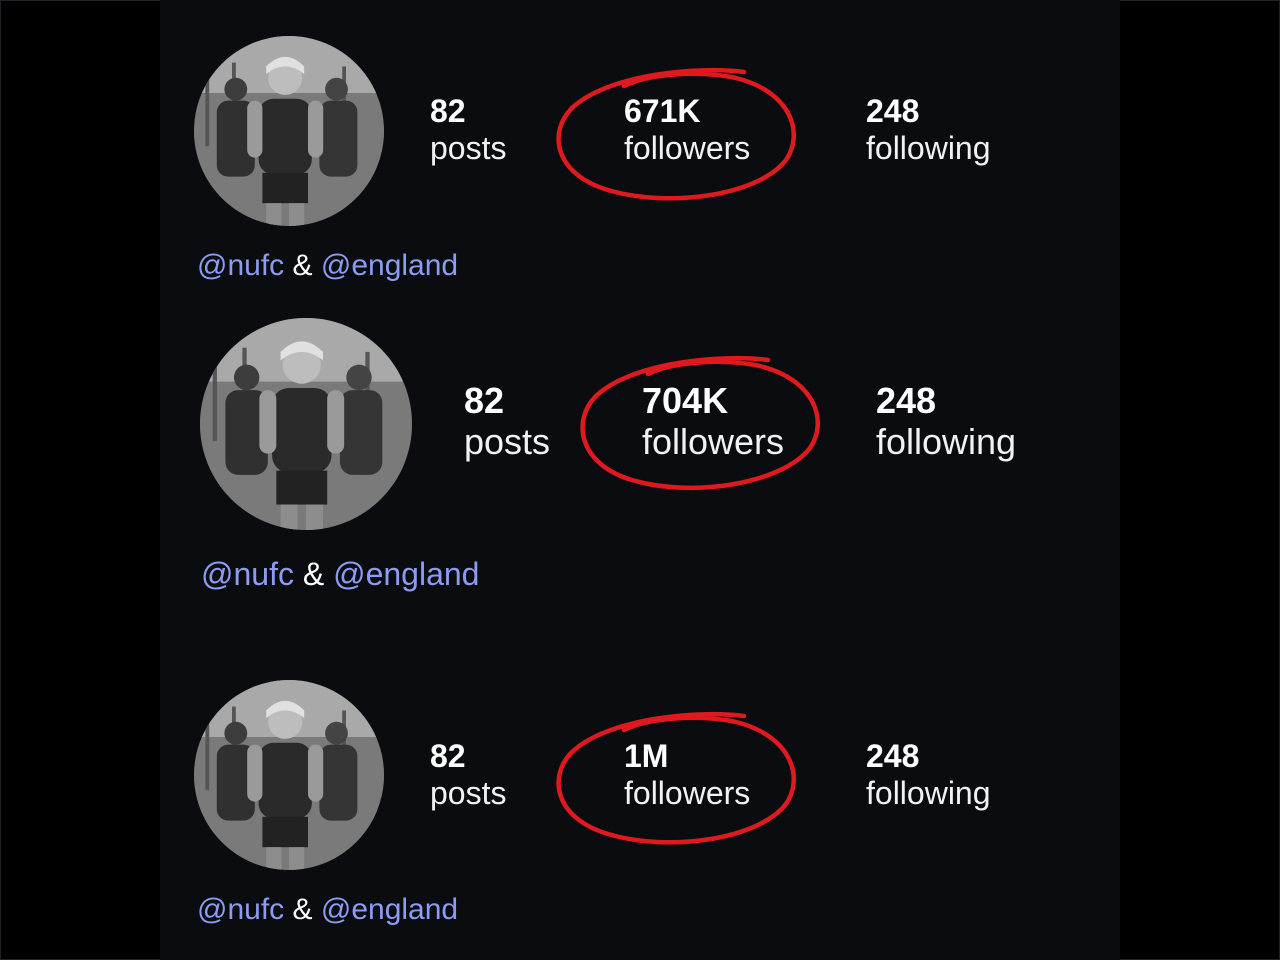 The image size is (1280, 960). Describe the element at coordinates (646, 756) in the screenshot. I see `followers-count: 1M` at that location.